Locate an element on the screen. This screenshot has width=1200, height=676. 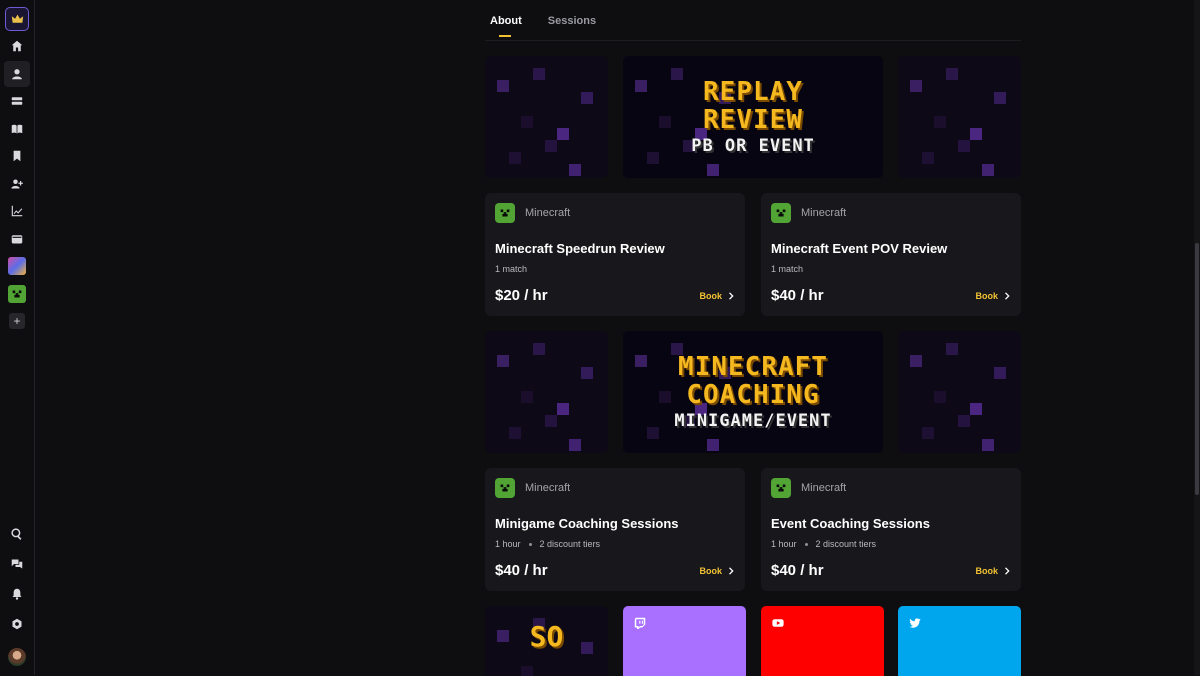
thumbnail-title-line: REVIEW is located at coordinates (753, 120).